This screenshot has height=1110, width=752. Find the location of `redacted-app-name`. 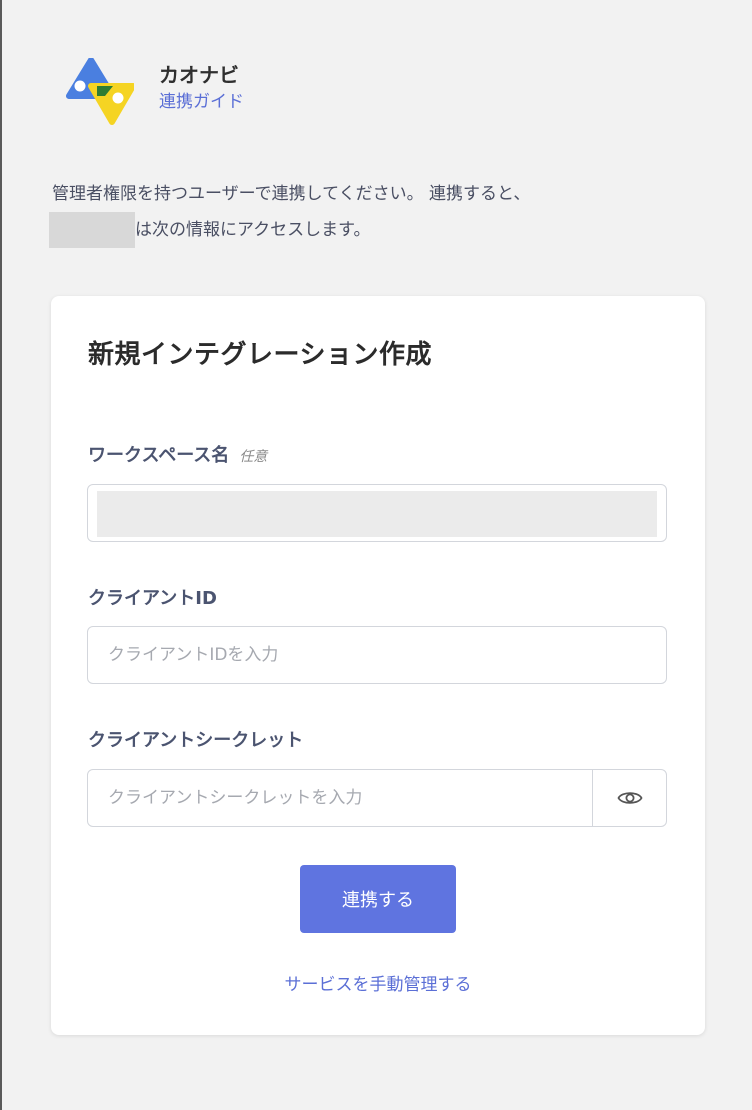

redacted-app-name is located at coordinates (92, 230).